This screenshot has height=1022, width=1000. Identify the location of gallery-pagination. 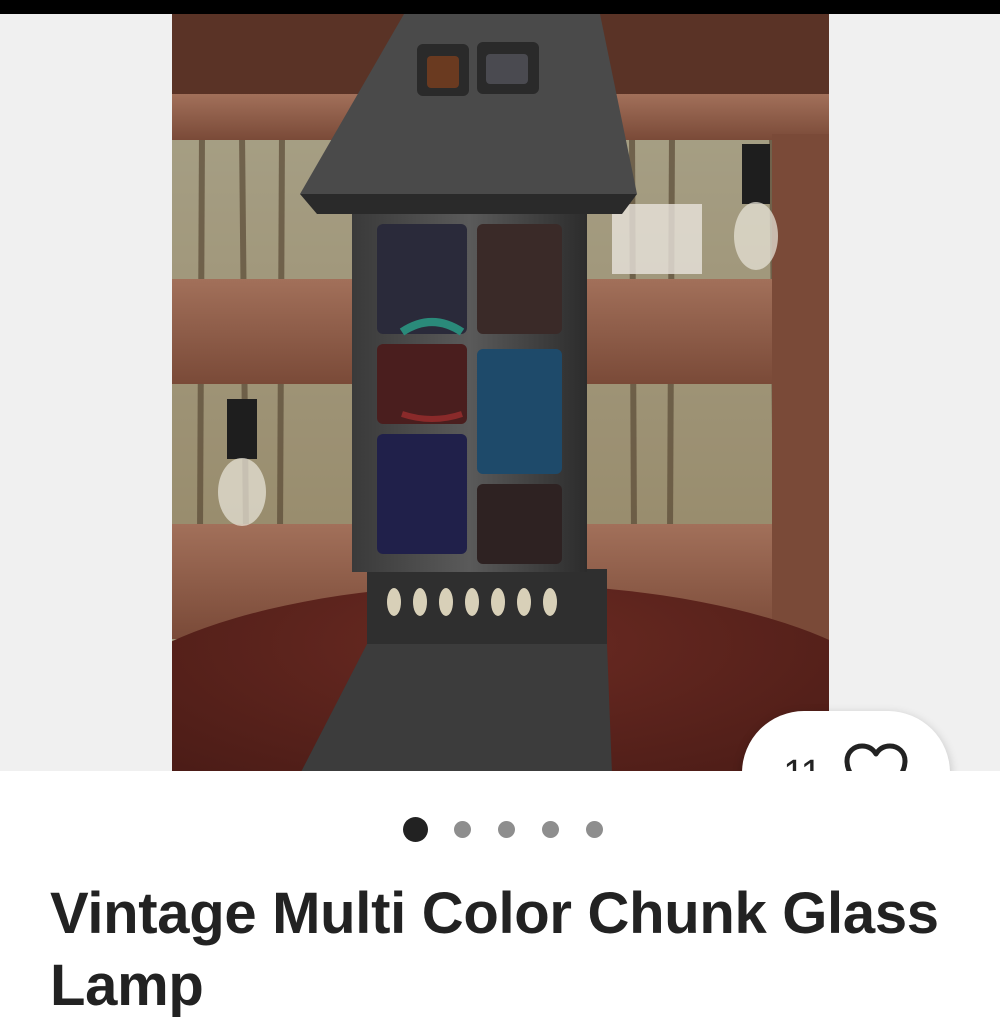
(500, 829).